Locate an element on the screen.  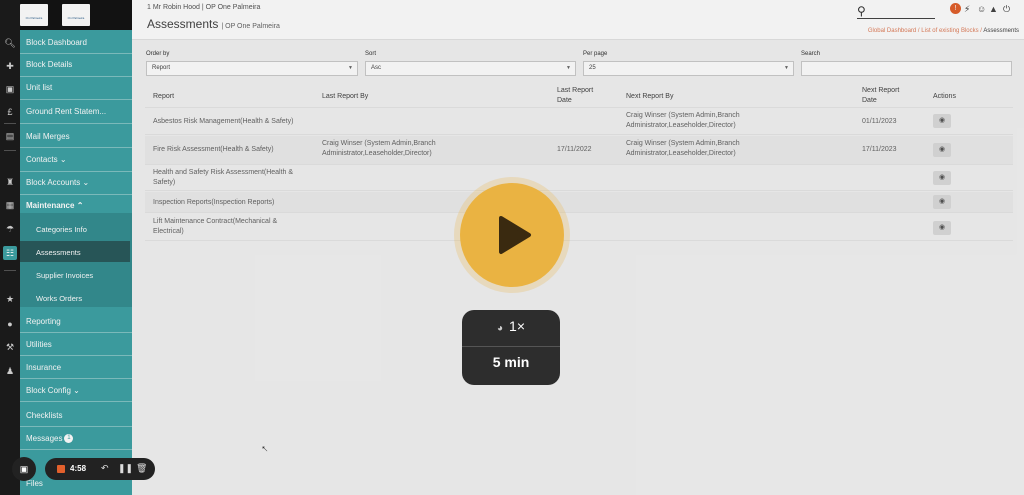
sidebar-item-insurance: Insurance is located at coordinates (76, 368).